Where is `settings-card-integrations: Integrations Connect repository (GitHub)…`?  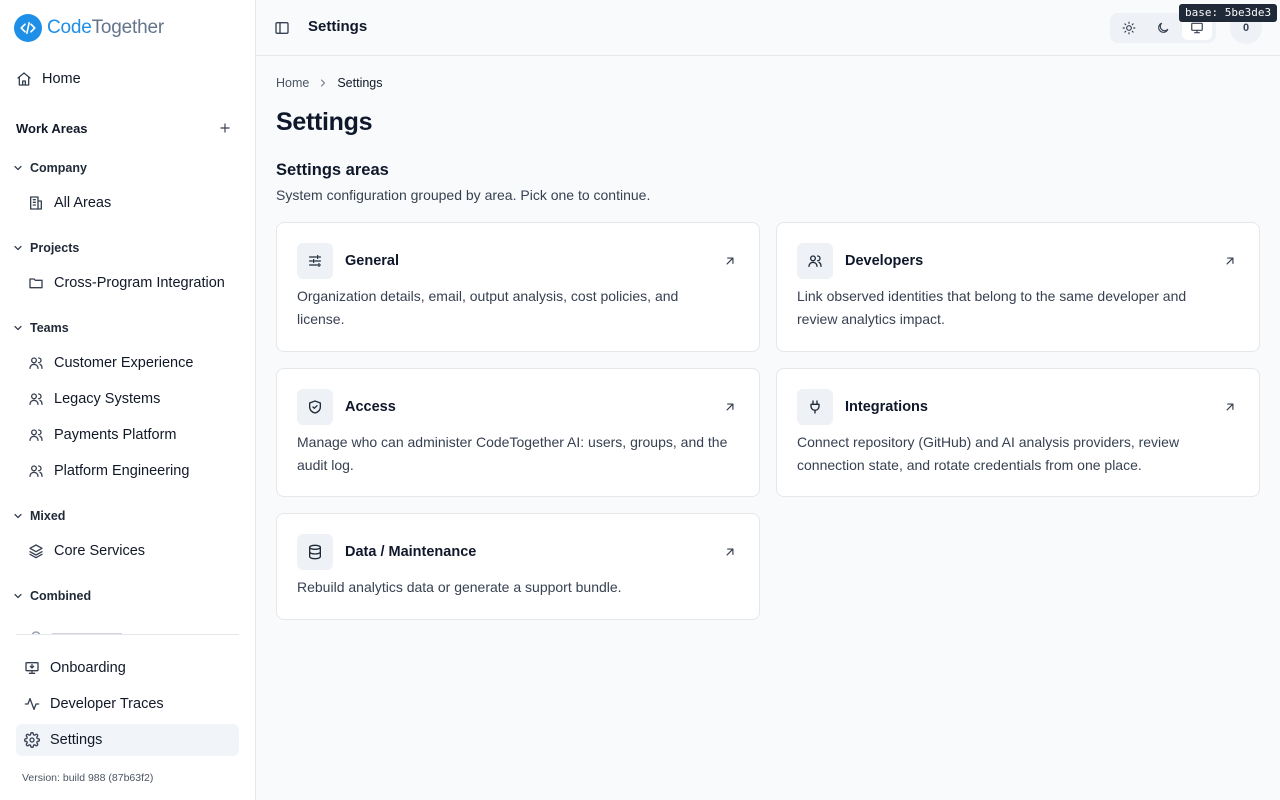
settings-card-integrations: Integrations Connect repository (GitHub)… is located at coordinates (1018, 432).